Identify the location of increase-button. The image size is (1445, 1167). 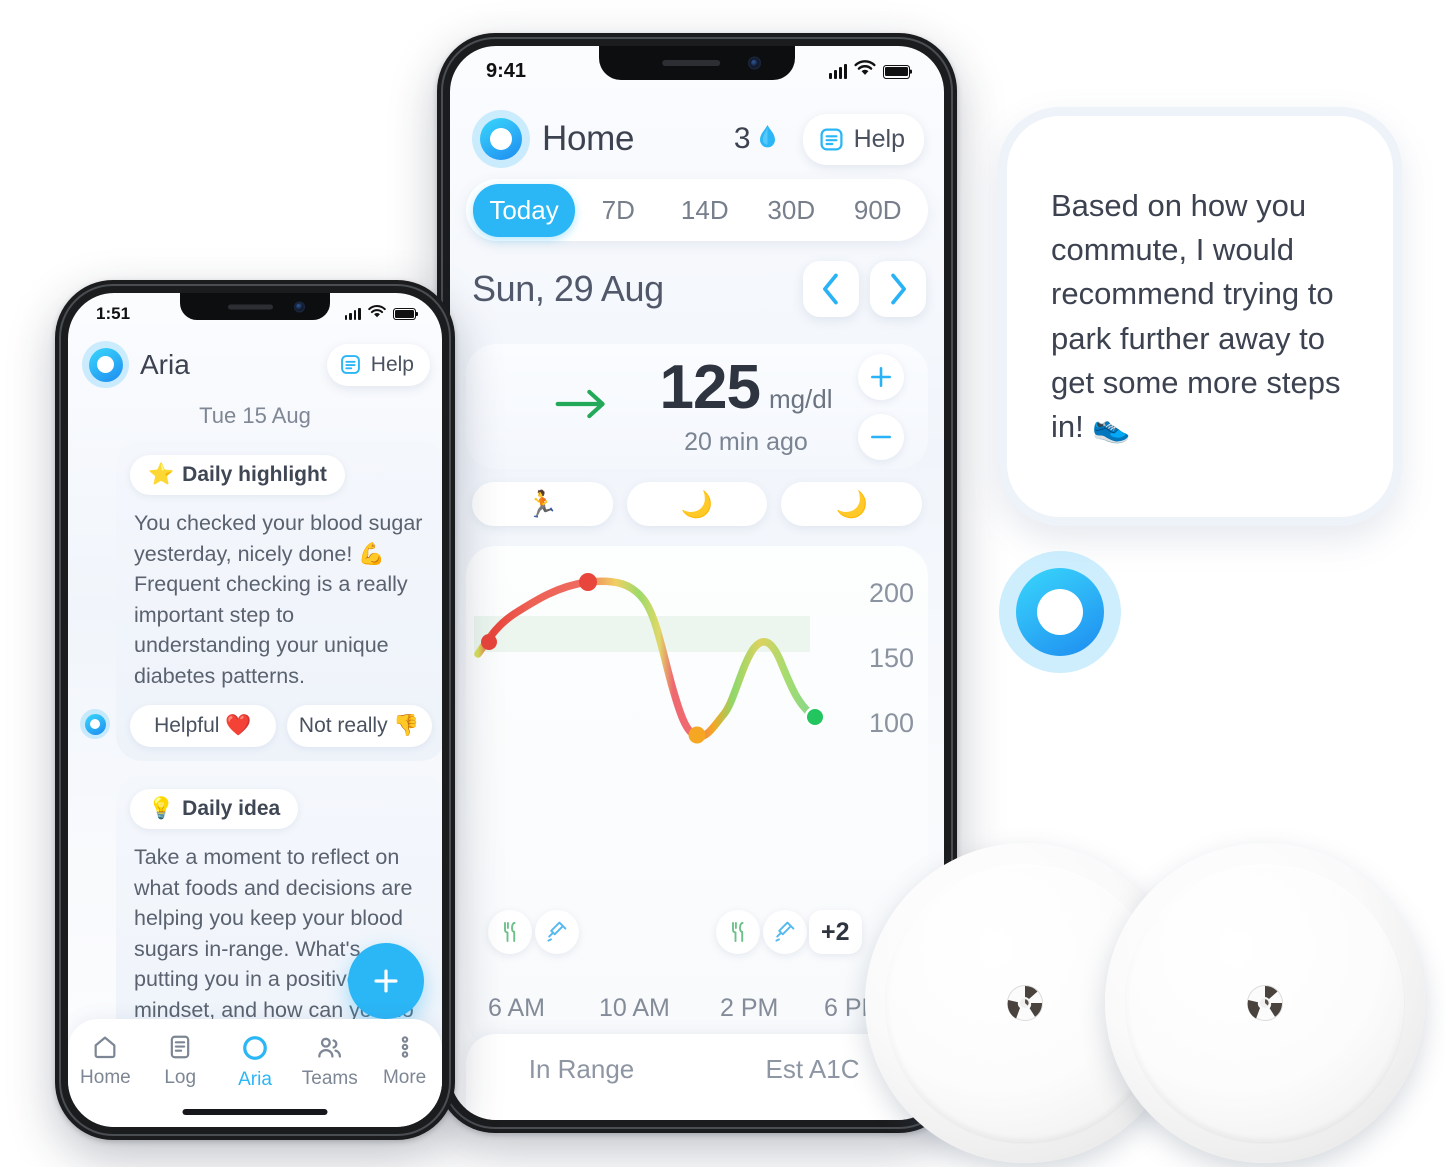
(881, 376).